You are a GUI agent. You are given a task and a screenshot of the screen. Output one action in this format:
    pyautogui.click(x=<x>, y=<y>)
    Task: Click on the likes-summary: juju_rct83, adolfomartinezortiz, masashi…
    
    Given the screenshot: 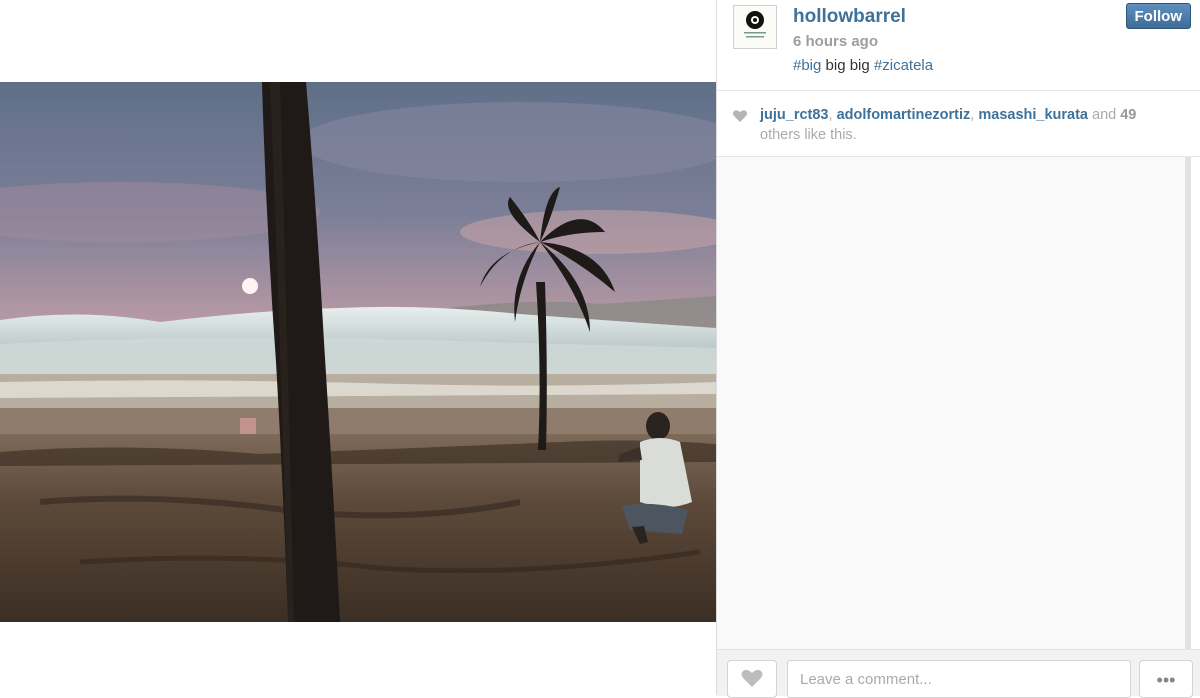 What is the action you would take?
    pyautogui.click(x=958, y=124)
    